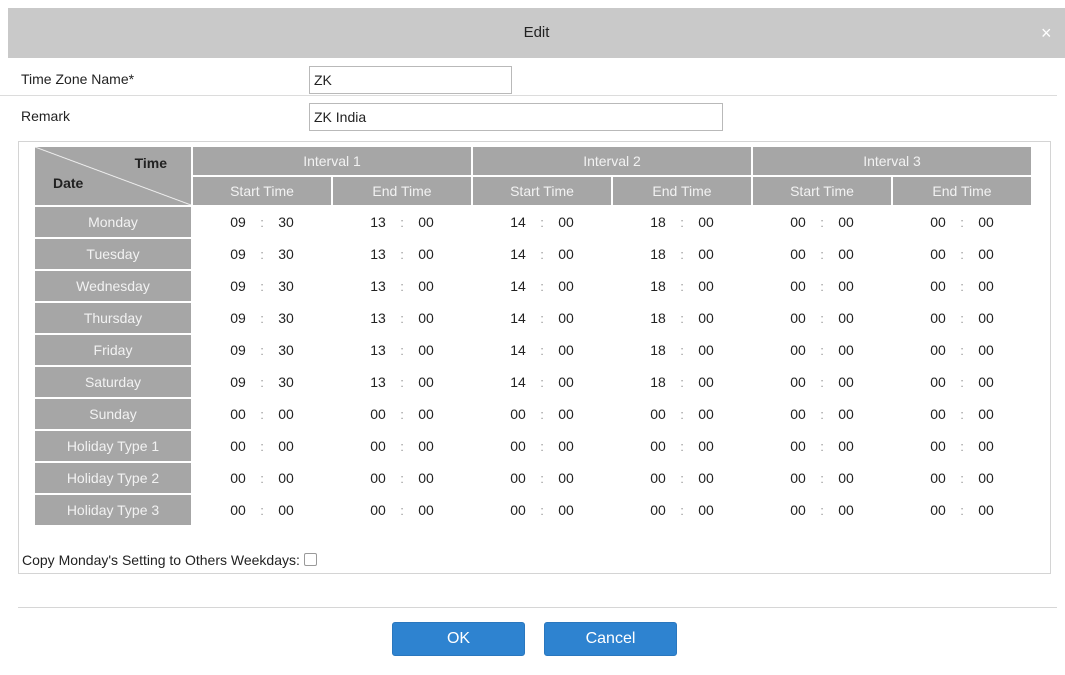 The image size is (1065, 675). Describe the element at coordinates (458, 639) in the screenshot. I see `ok-button: OK` at that location.